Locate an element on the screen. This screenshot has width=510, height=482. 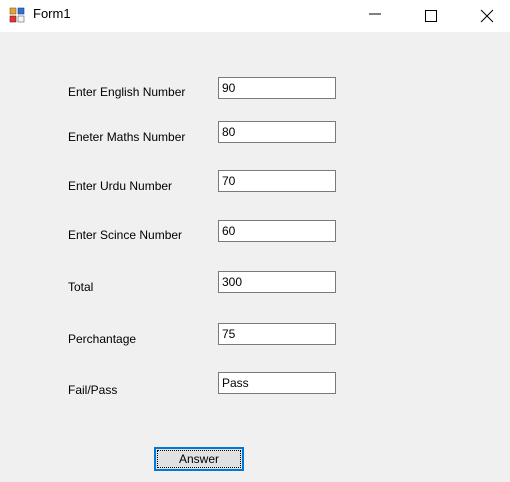
maximize-icon is located at coordinates (431, 16).